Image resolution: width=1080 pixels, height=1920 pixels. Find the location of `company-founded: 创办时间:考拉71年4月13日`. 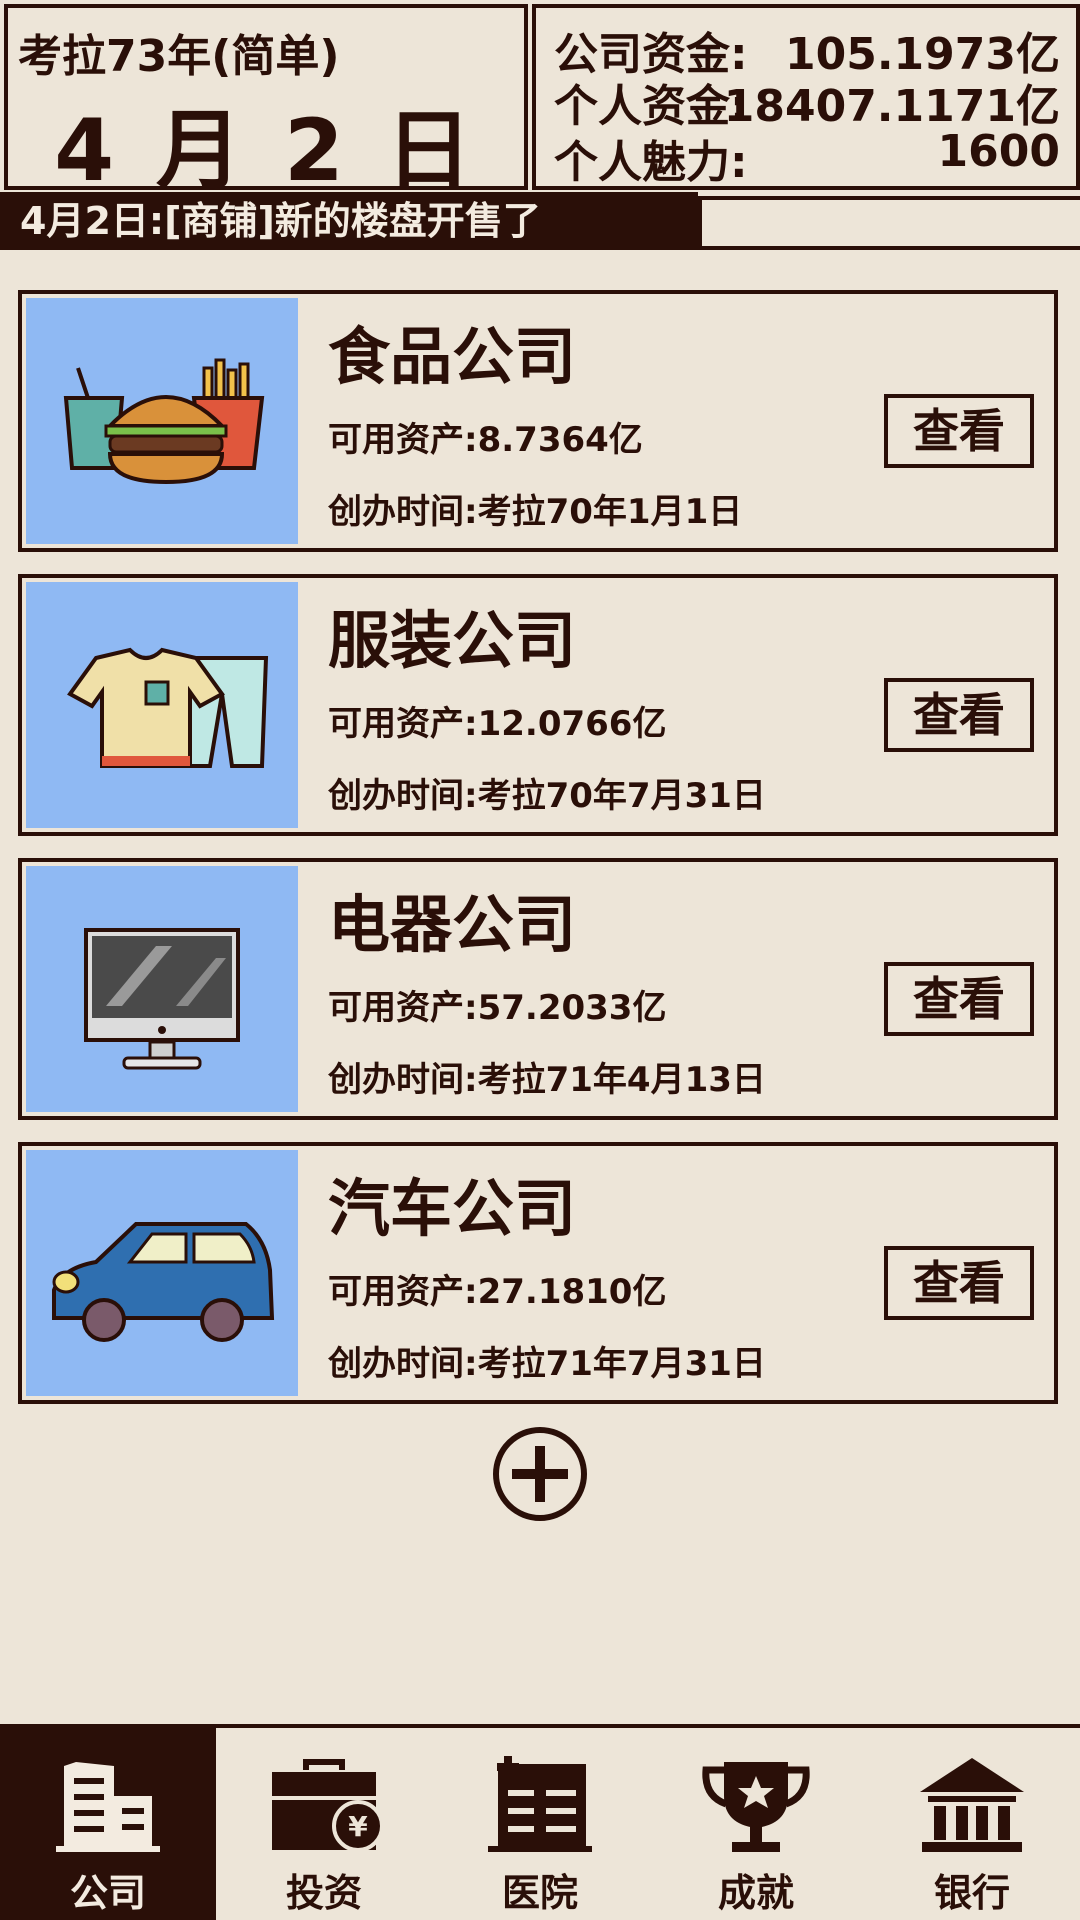

company-founded: 创办时间:考拉71年4月13日 is located at coordinates (547, 1080).